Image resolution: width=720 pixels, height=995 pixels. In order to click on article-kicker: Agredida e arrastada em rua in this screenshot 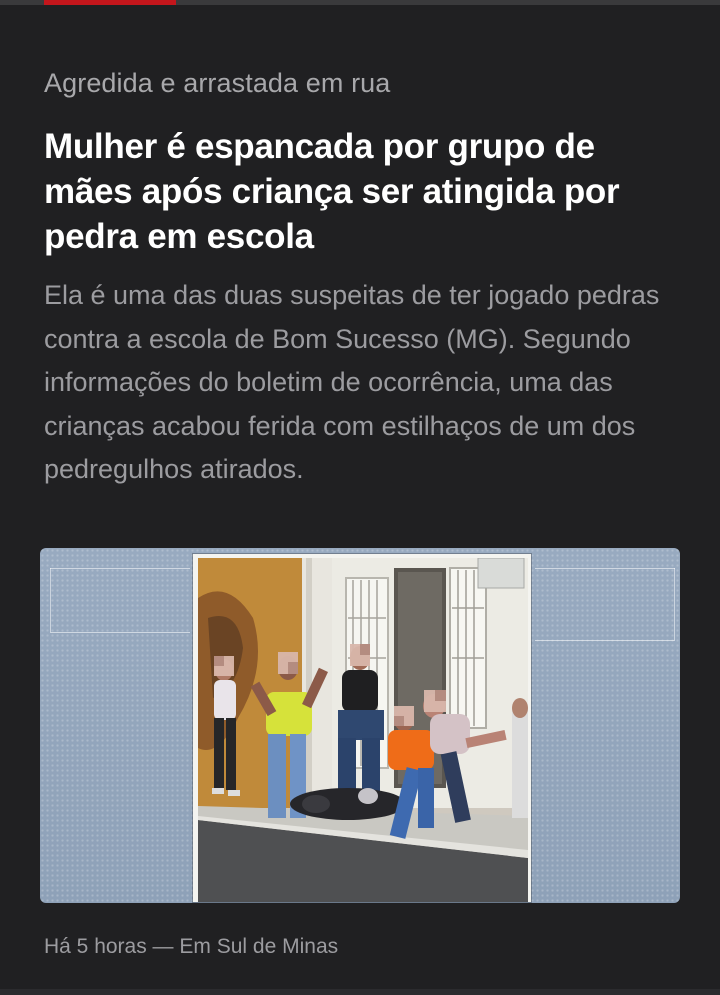, I will do `click(217, 83)`.